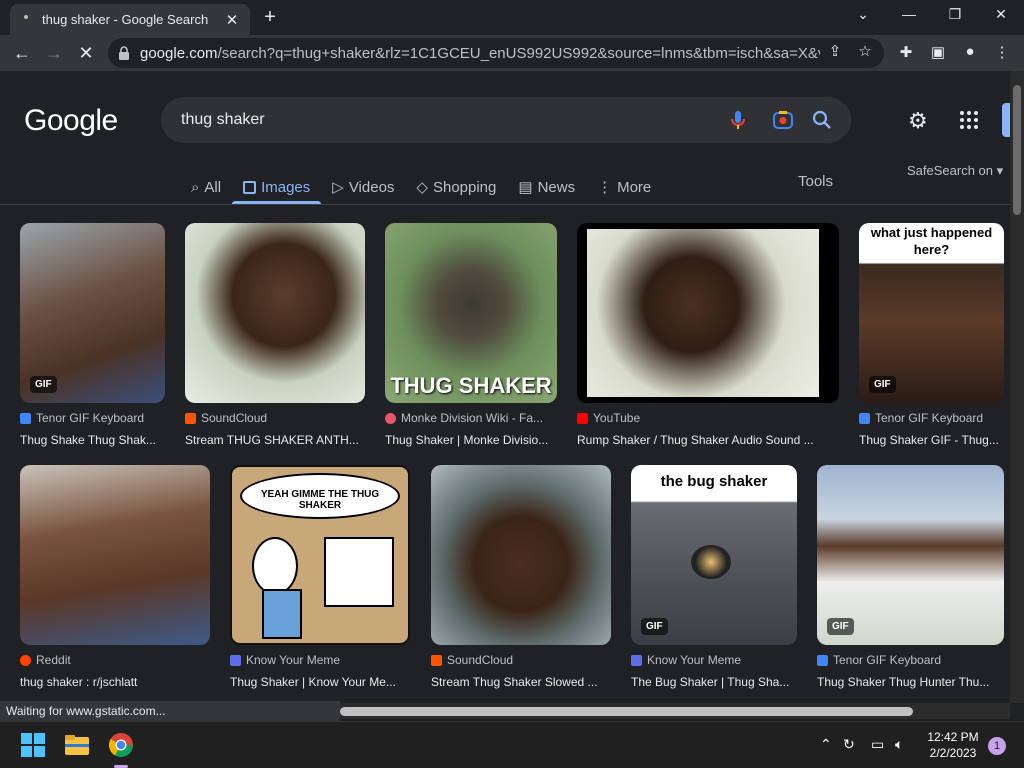 The image size is (1024, 768). I want to click on volume-icon: 🔈︎, so click(899, 744).